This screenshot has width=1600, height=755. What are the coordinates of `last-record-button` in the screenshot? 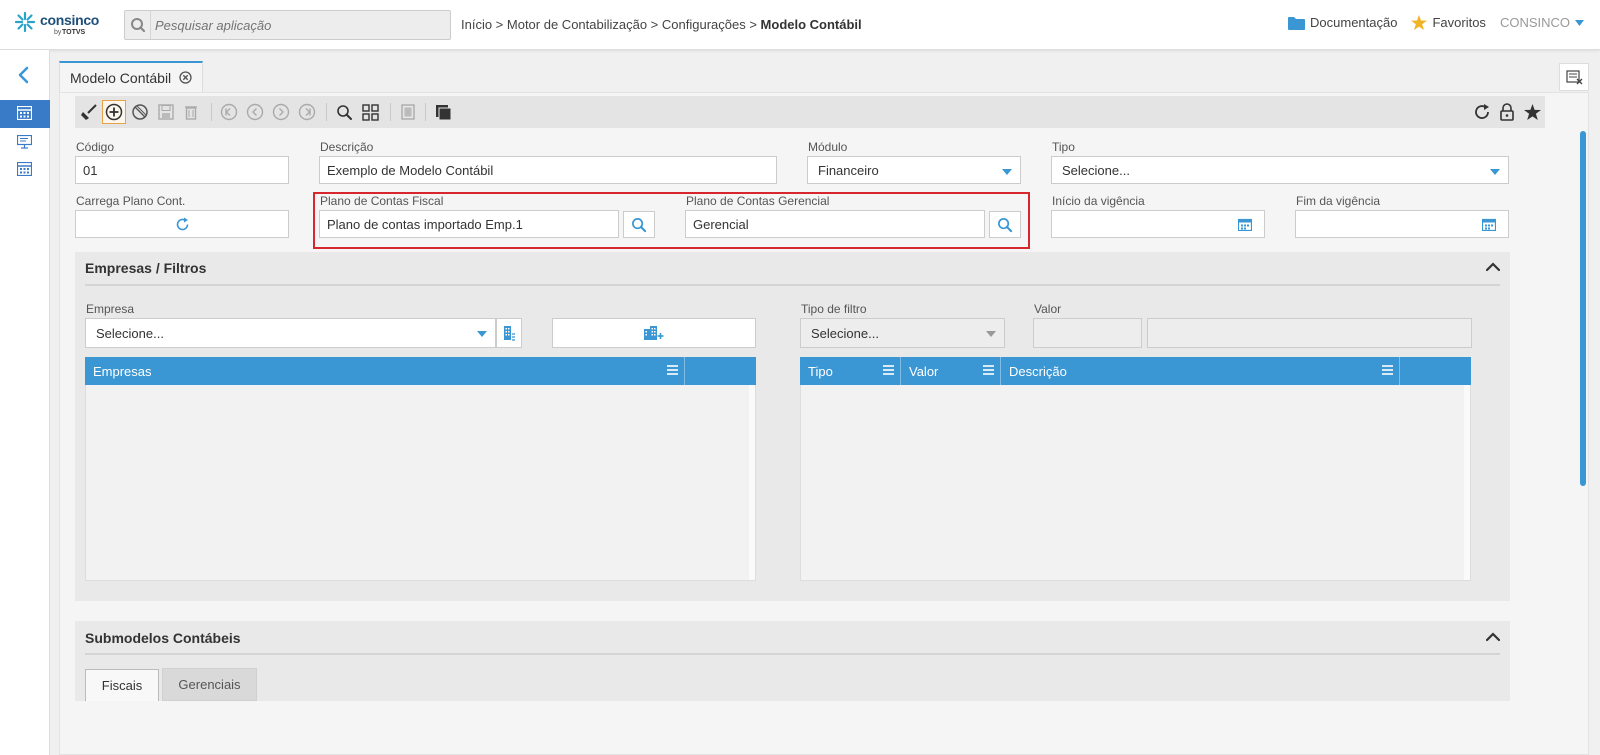 It's located at (307, 112).